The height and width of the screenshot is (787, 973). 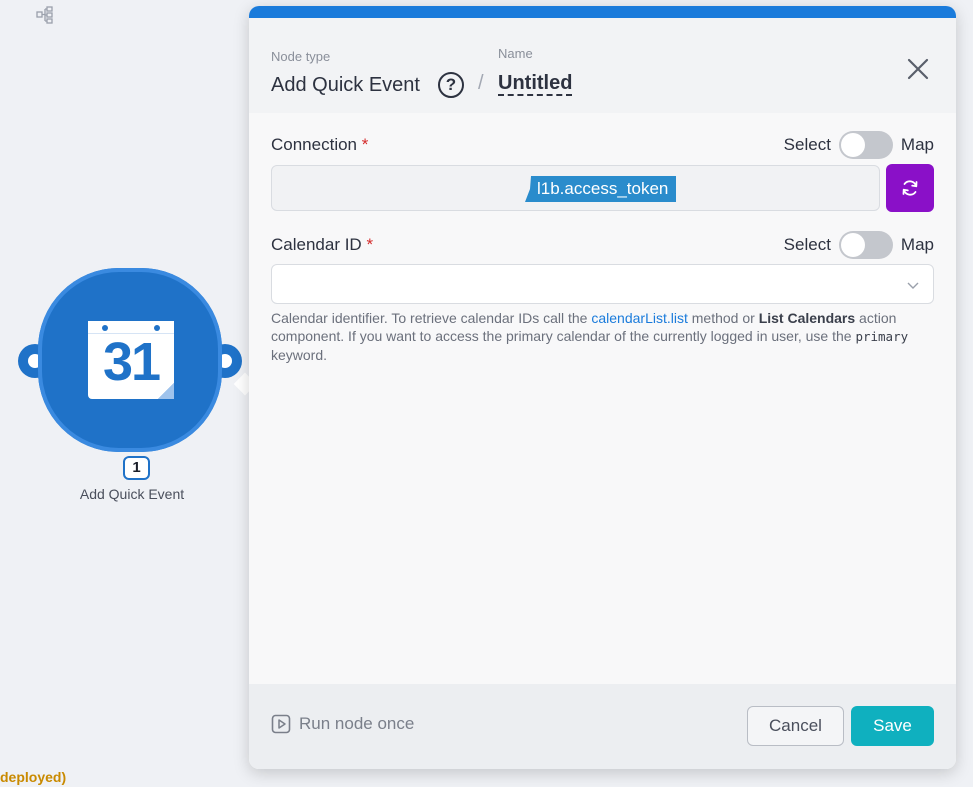 What do you see at coordinates (131, 360) in the screenshot?
I see `calendar-icon: 31` at bounding box center [131, 360].